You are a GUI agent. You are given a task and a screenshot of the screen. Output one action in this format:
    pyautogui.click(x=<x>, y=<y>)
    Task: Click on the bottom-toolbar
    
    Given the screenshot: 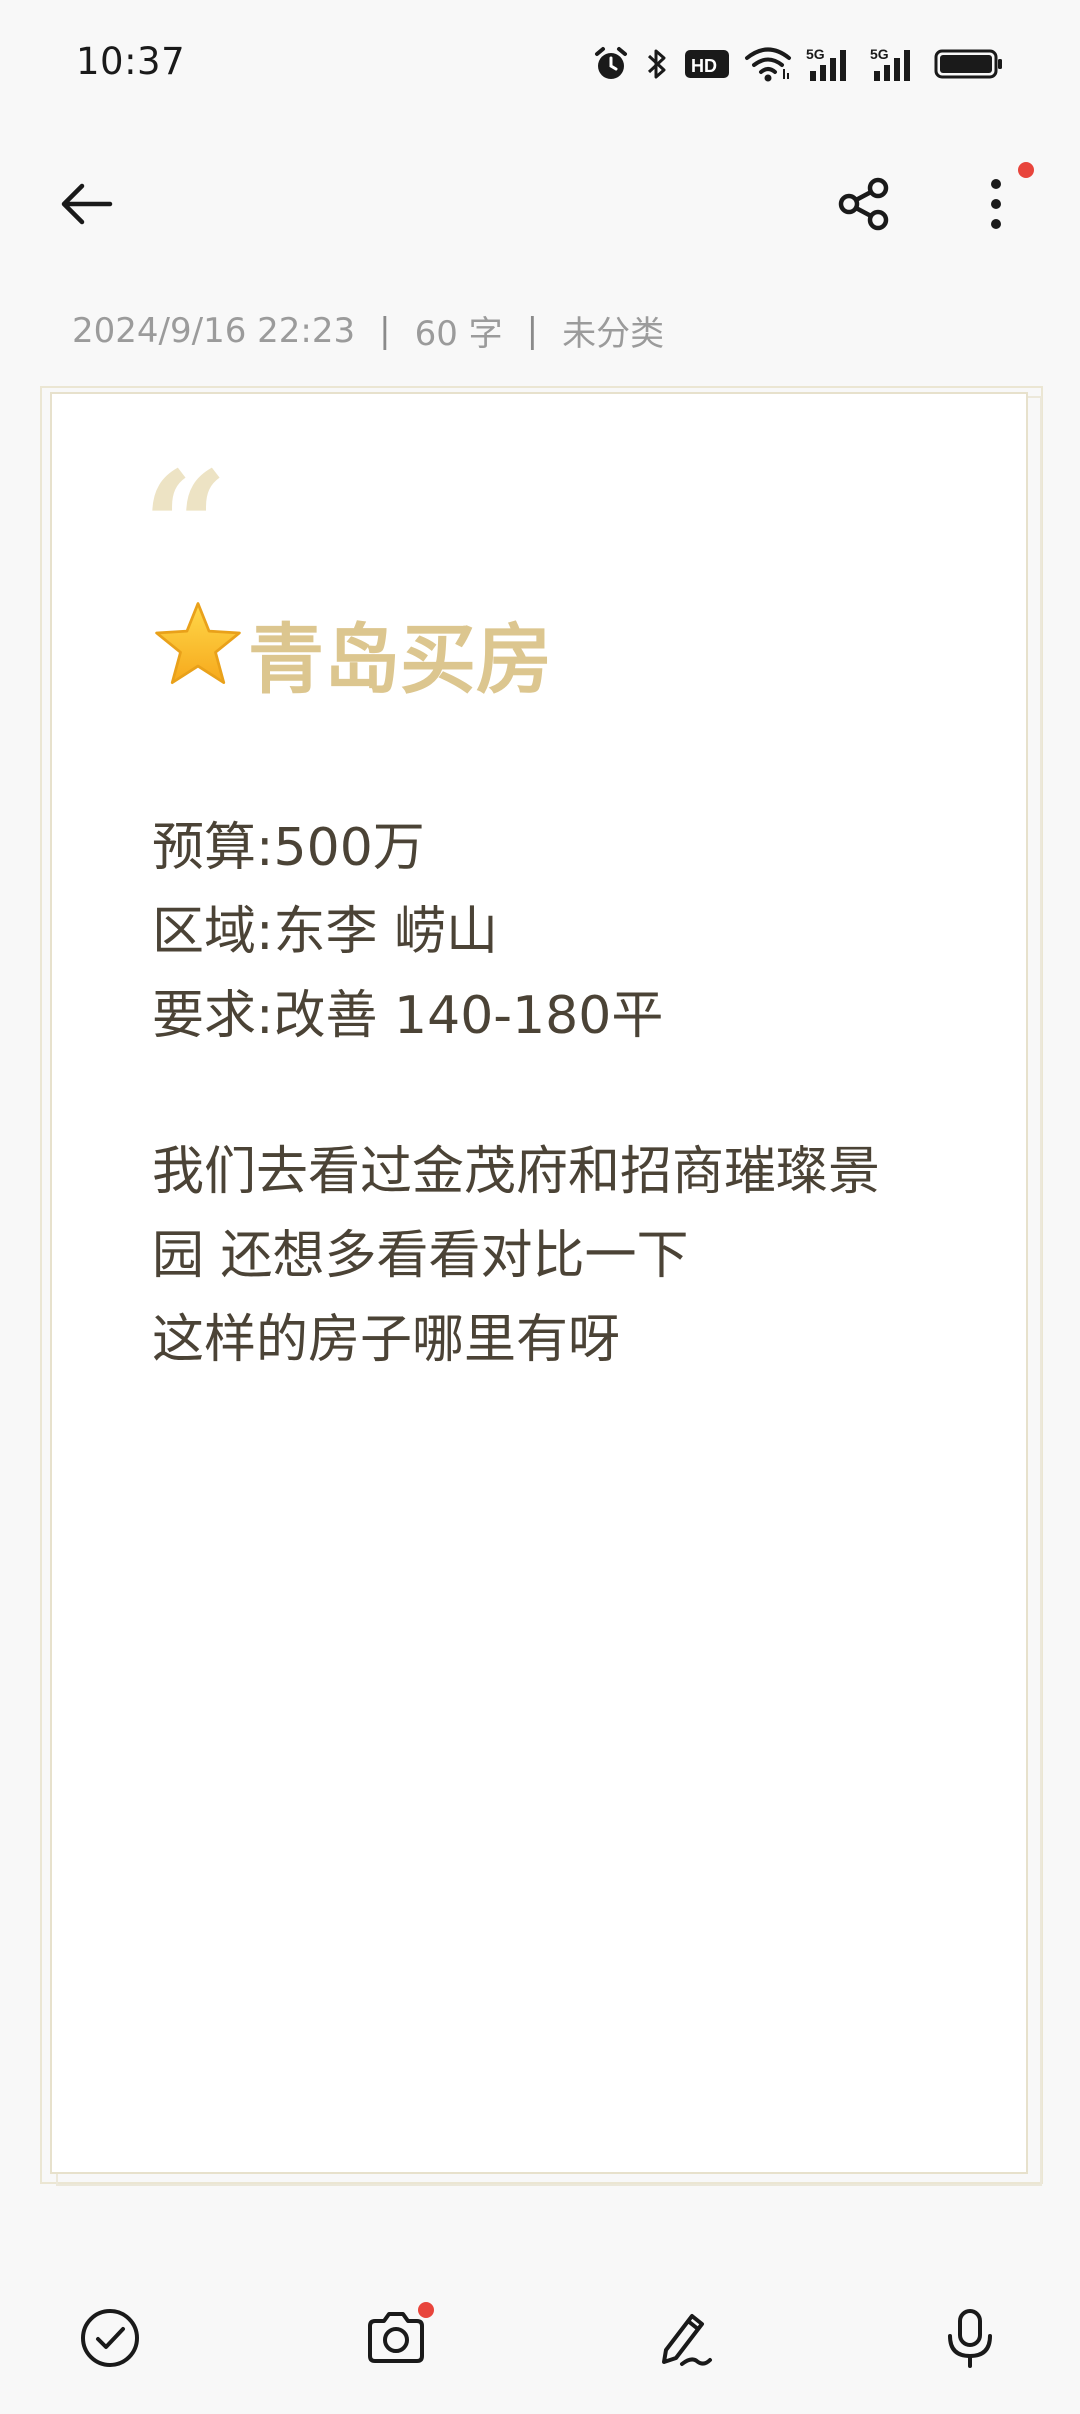 What is the action you would take?
    pyautogui.click(x=540, y=2338)
    